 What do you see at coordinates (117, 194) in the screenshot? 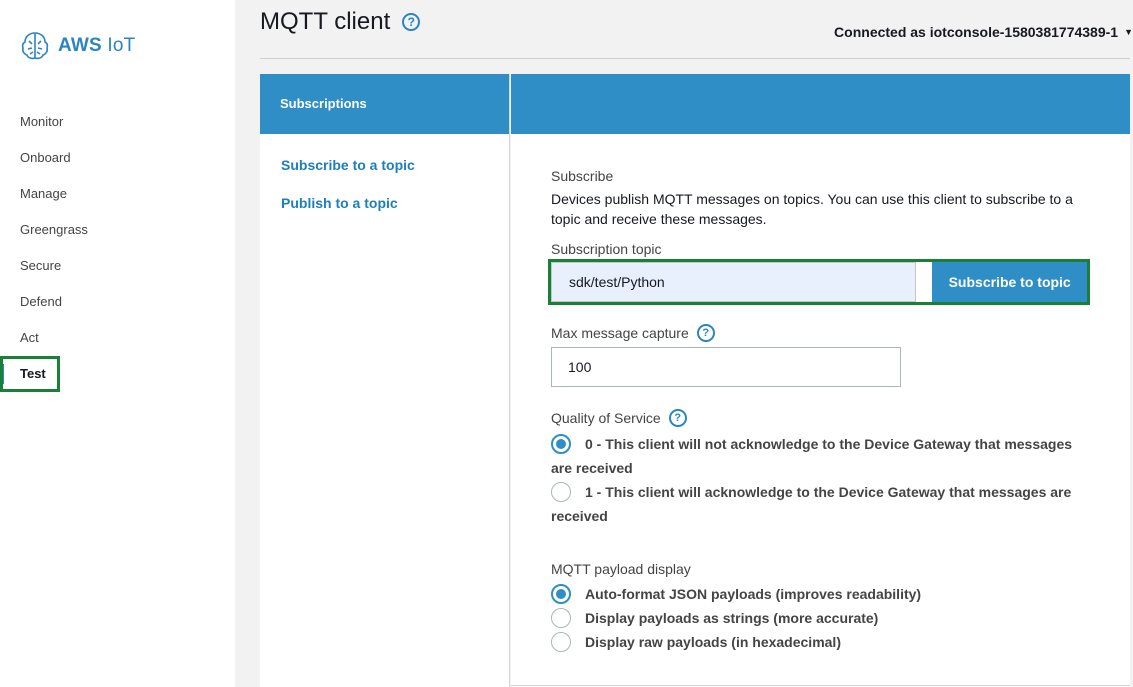
I see `sidebar-item-manage: Manage` at bounding box center [117, 194].